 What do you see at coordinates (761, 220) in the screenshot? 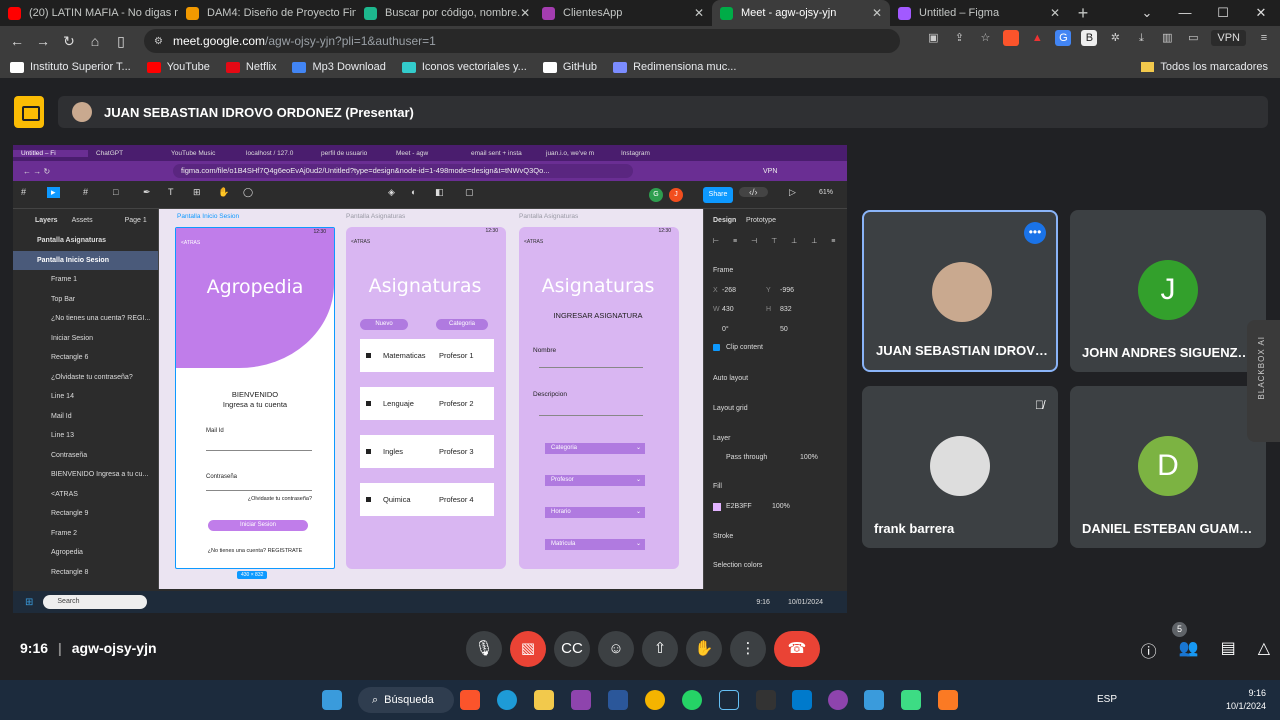
I see `prototype-tab: Prototype` at bounding box center [761, 220].